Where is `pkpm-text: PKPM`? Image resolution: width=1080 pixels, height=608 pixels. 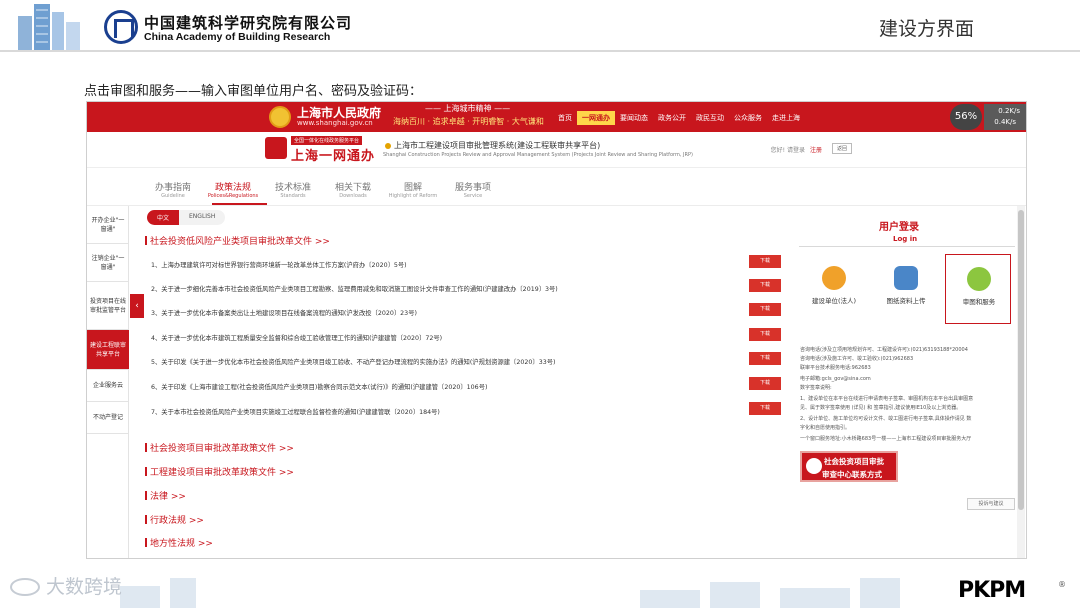 pkpm-text: PKPM is located at coordinates (992, 590).